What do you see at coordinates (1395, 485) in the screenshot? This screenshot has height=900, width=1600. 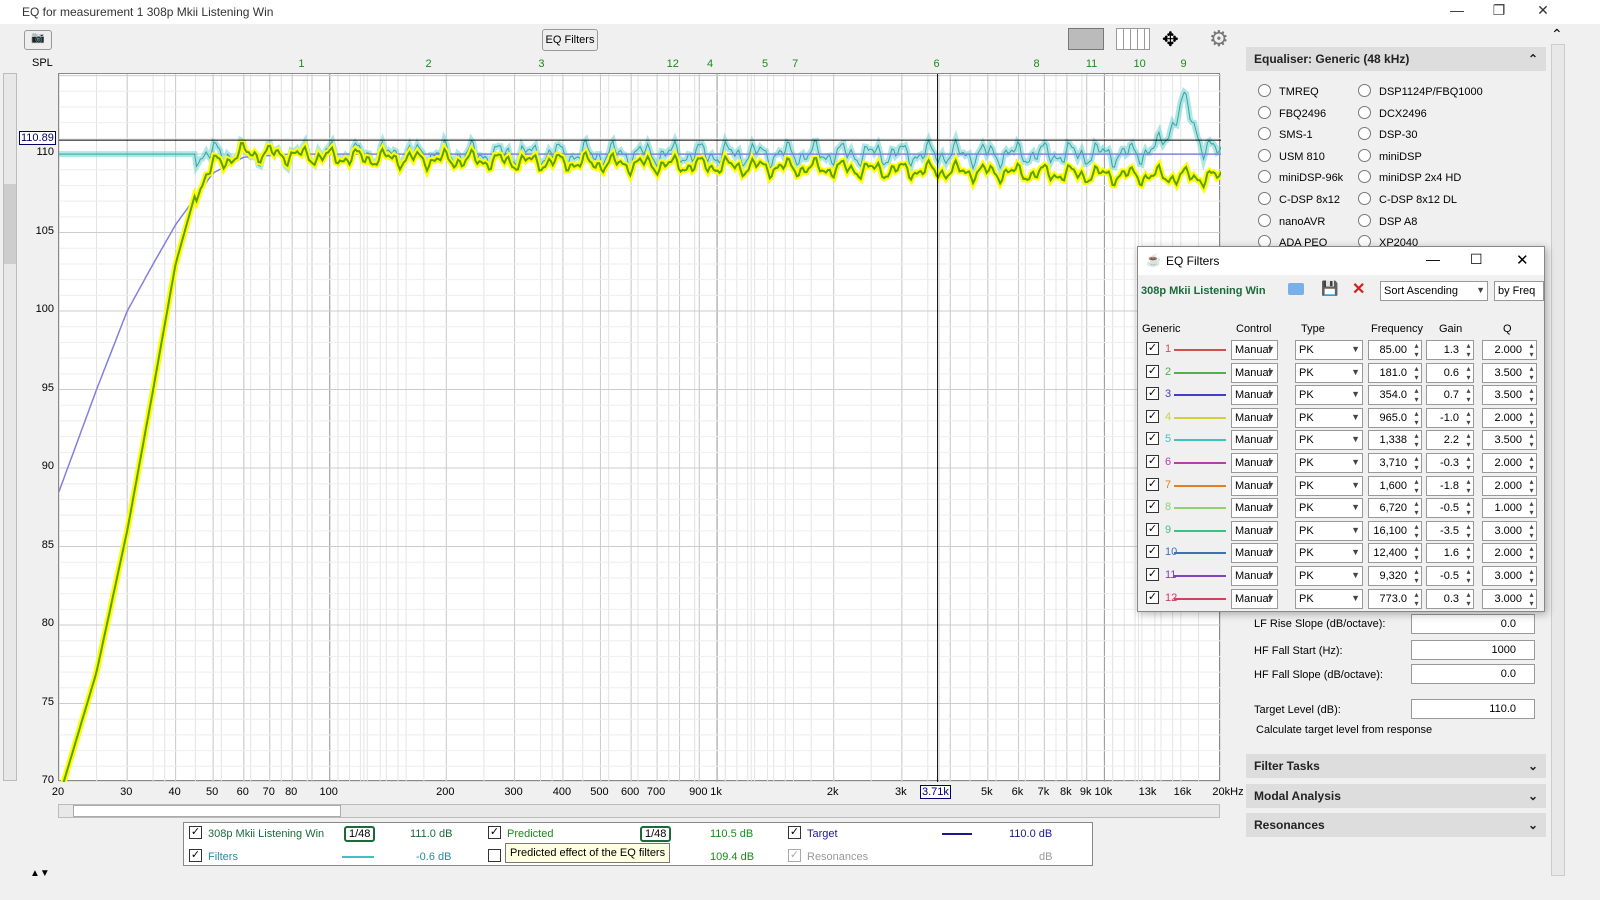 I see `filter-frequency-input: 1,600` at bounding box center [1395, 485].